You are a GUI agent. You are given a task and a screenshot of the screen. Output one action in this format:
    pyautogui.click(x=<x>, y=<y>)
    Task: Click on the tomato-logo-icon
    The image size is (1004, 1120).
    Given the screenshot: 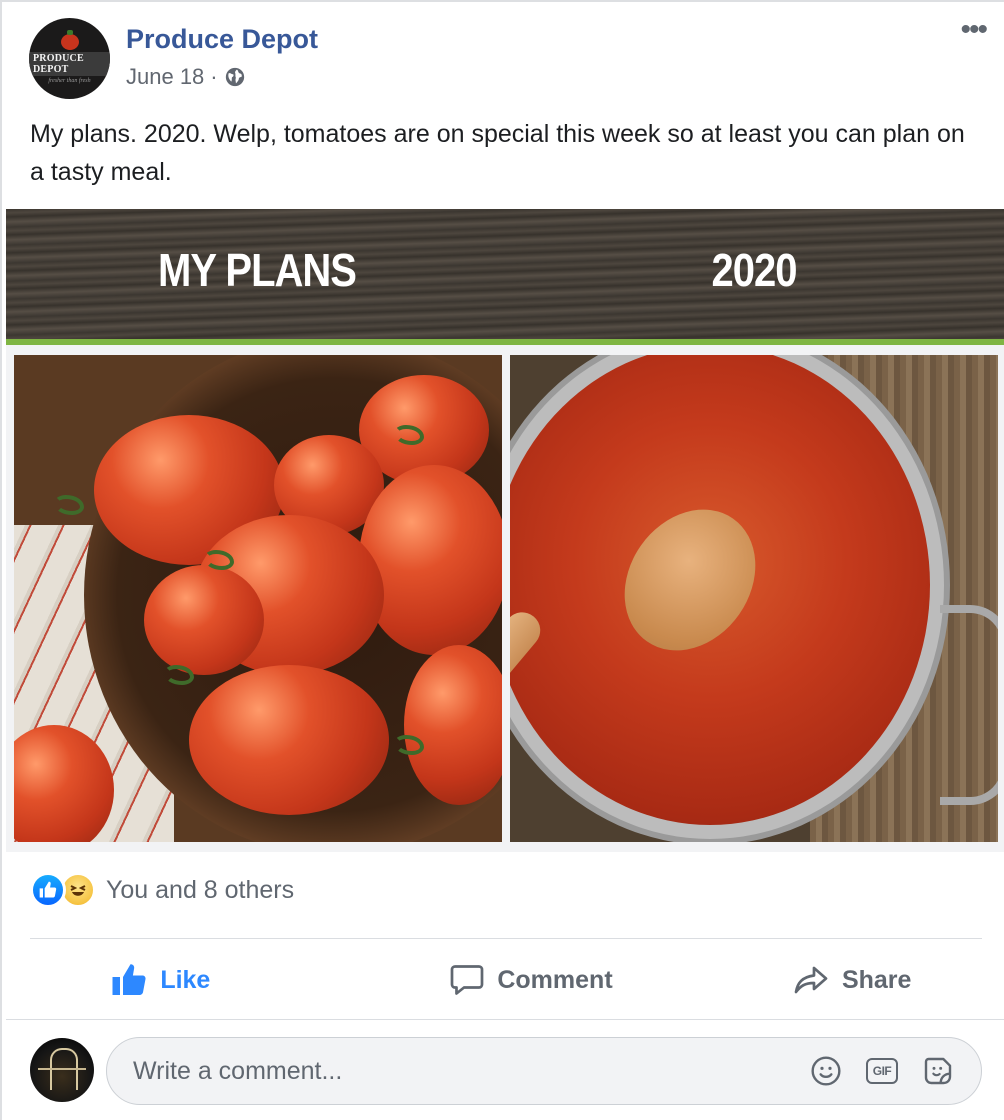 What is the action you would take?
    pyautogui.click(x=69, y=39)
    